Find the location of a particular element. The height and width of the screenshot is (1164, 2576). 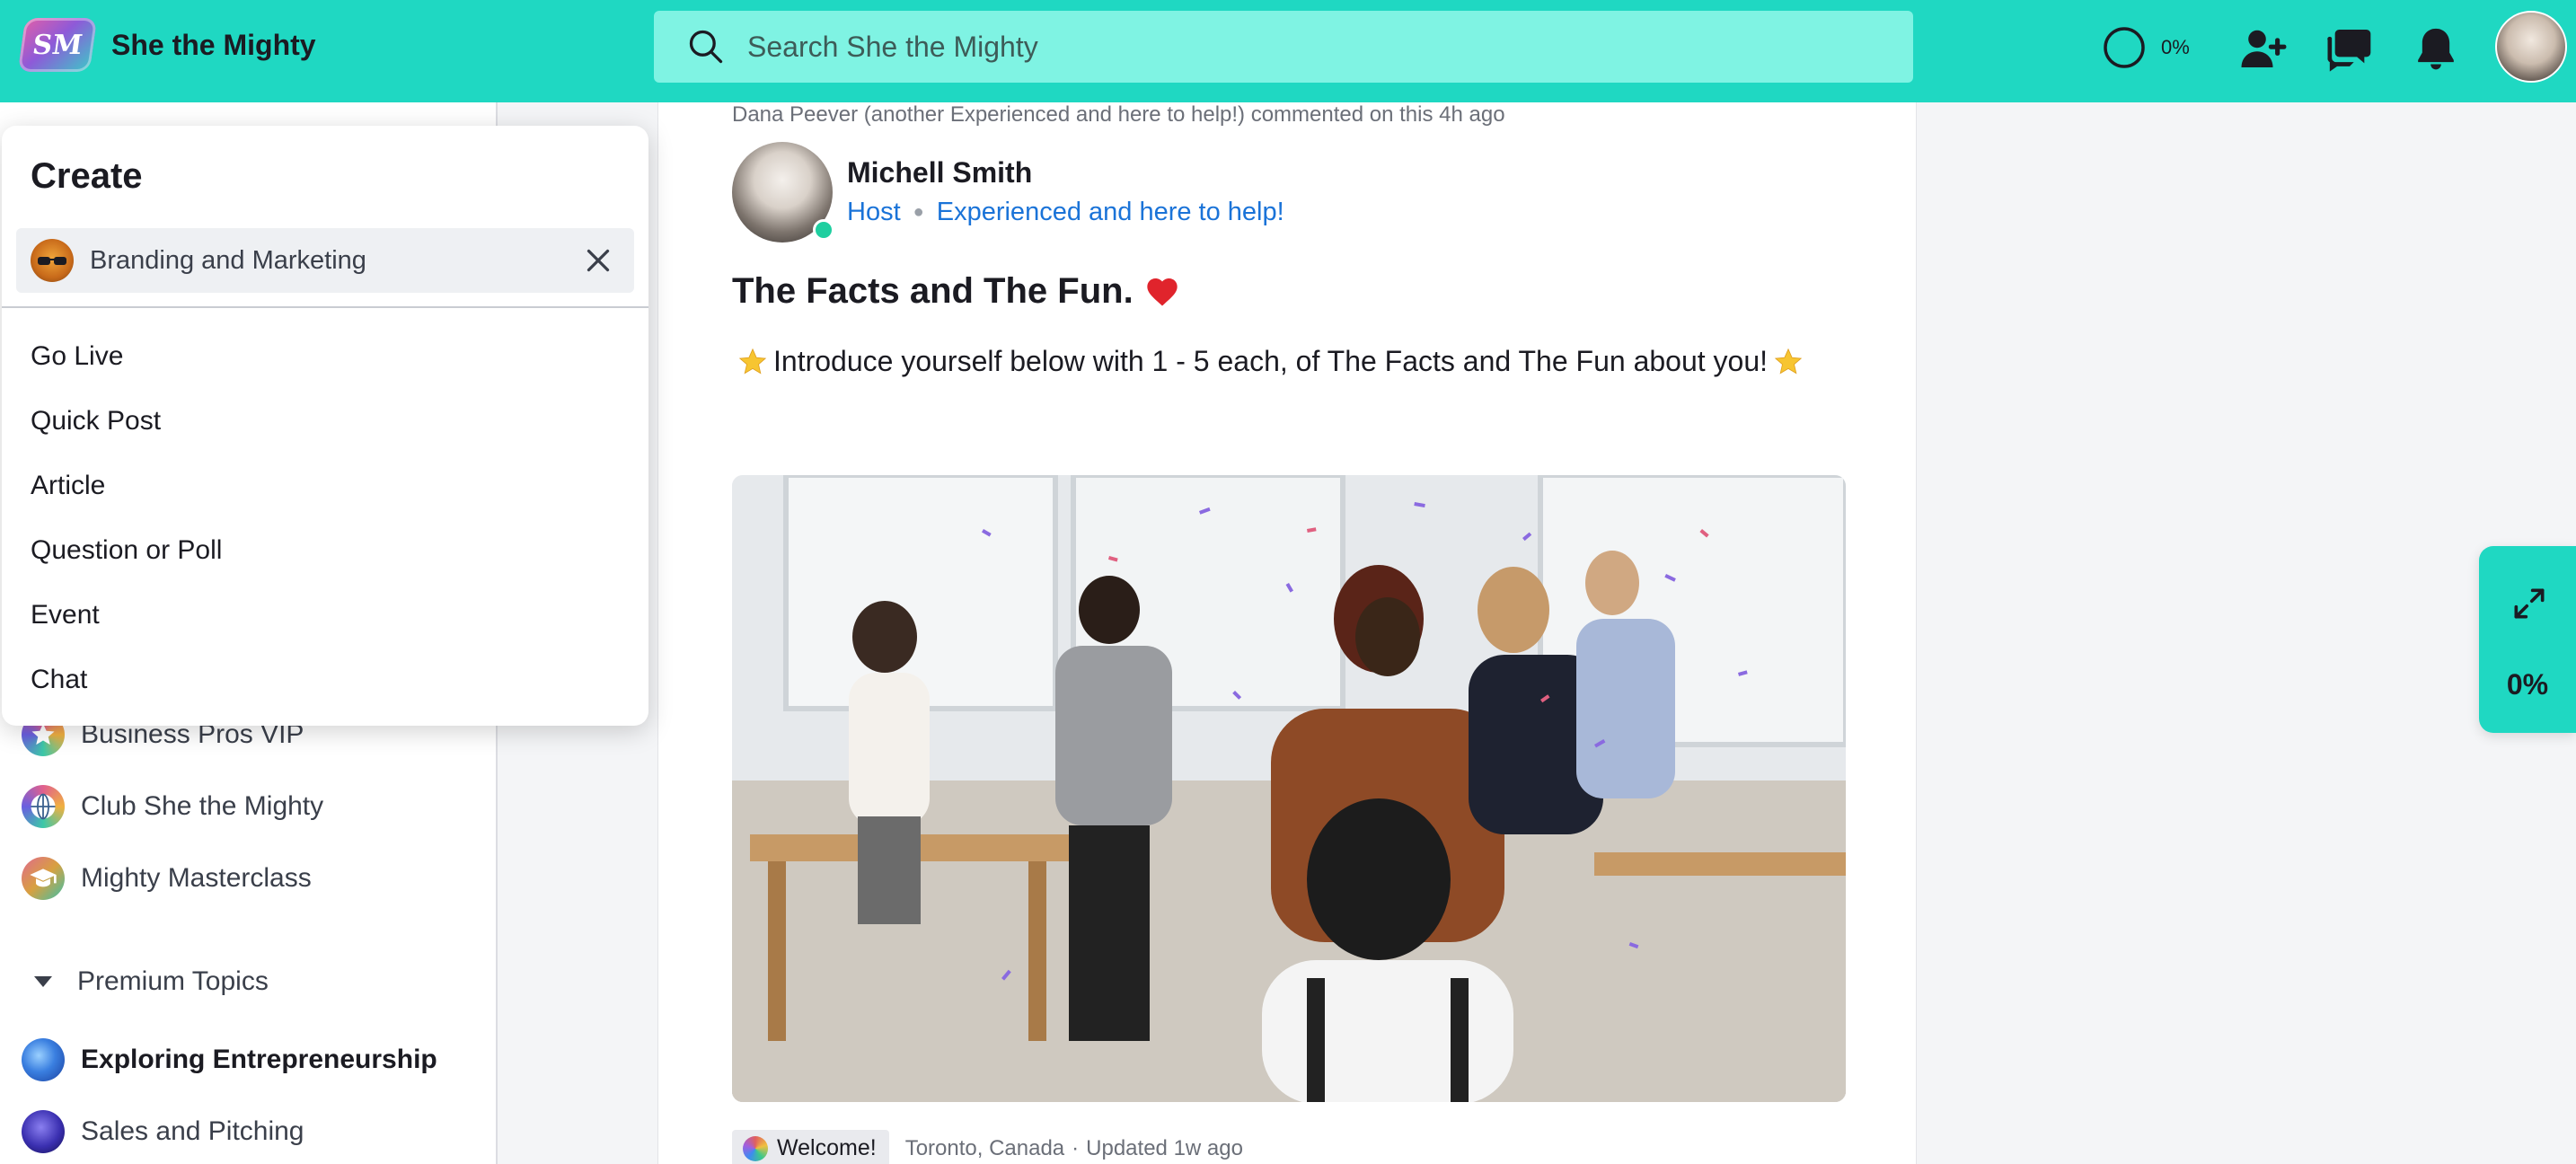

progress-percentage: 0% is located at coordinates (2175, 47).